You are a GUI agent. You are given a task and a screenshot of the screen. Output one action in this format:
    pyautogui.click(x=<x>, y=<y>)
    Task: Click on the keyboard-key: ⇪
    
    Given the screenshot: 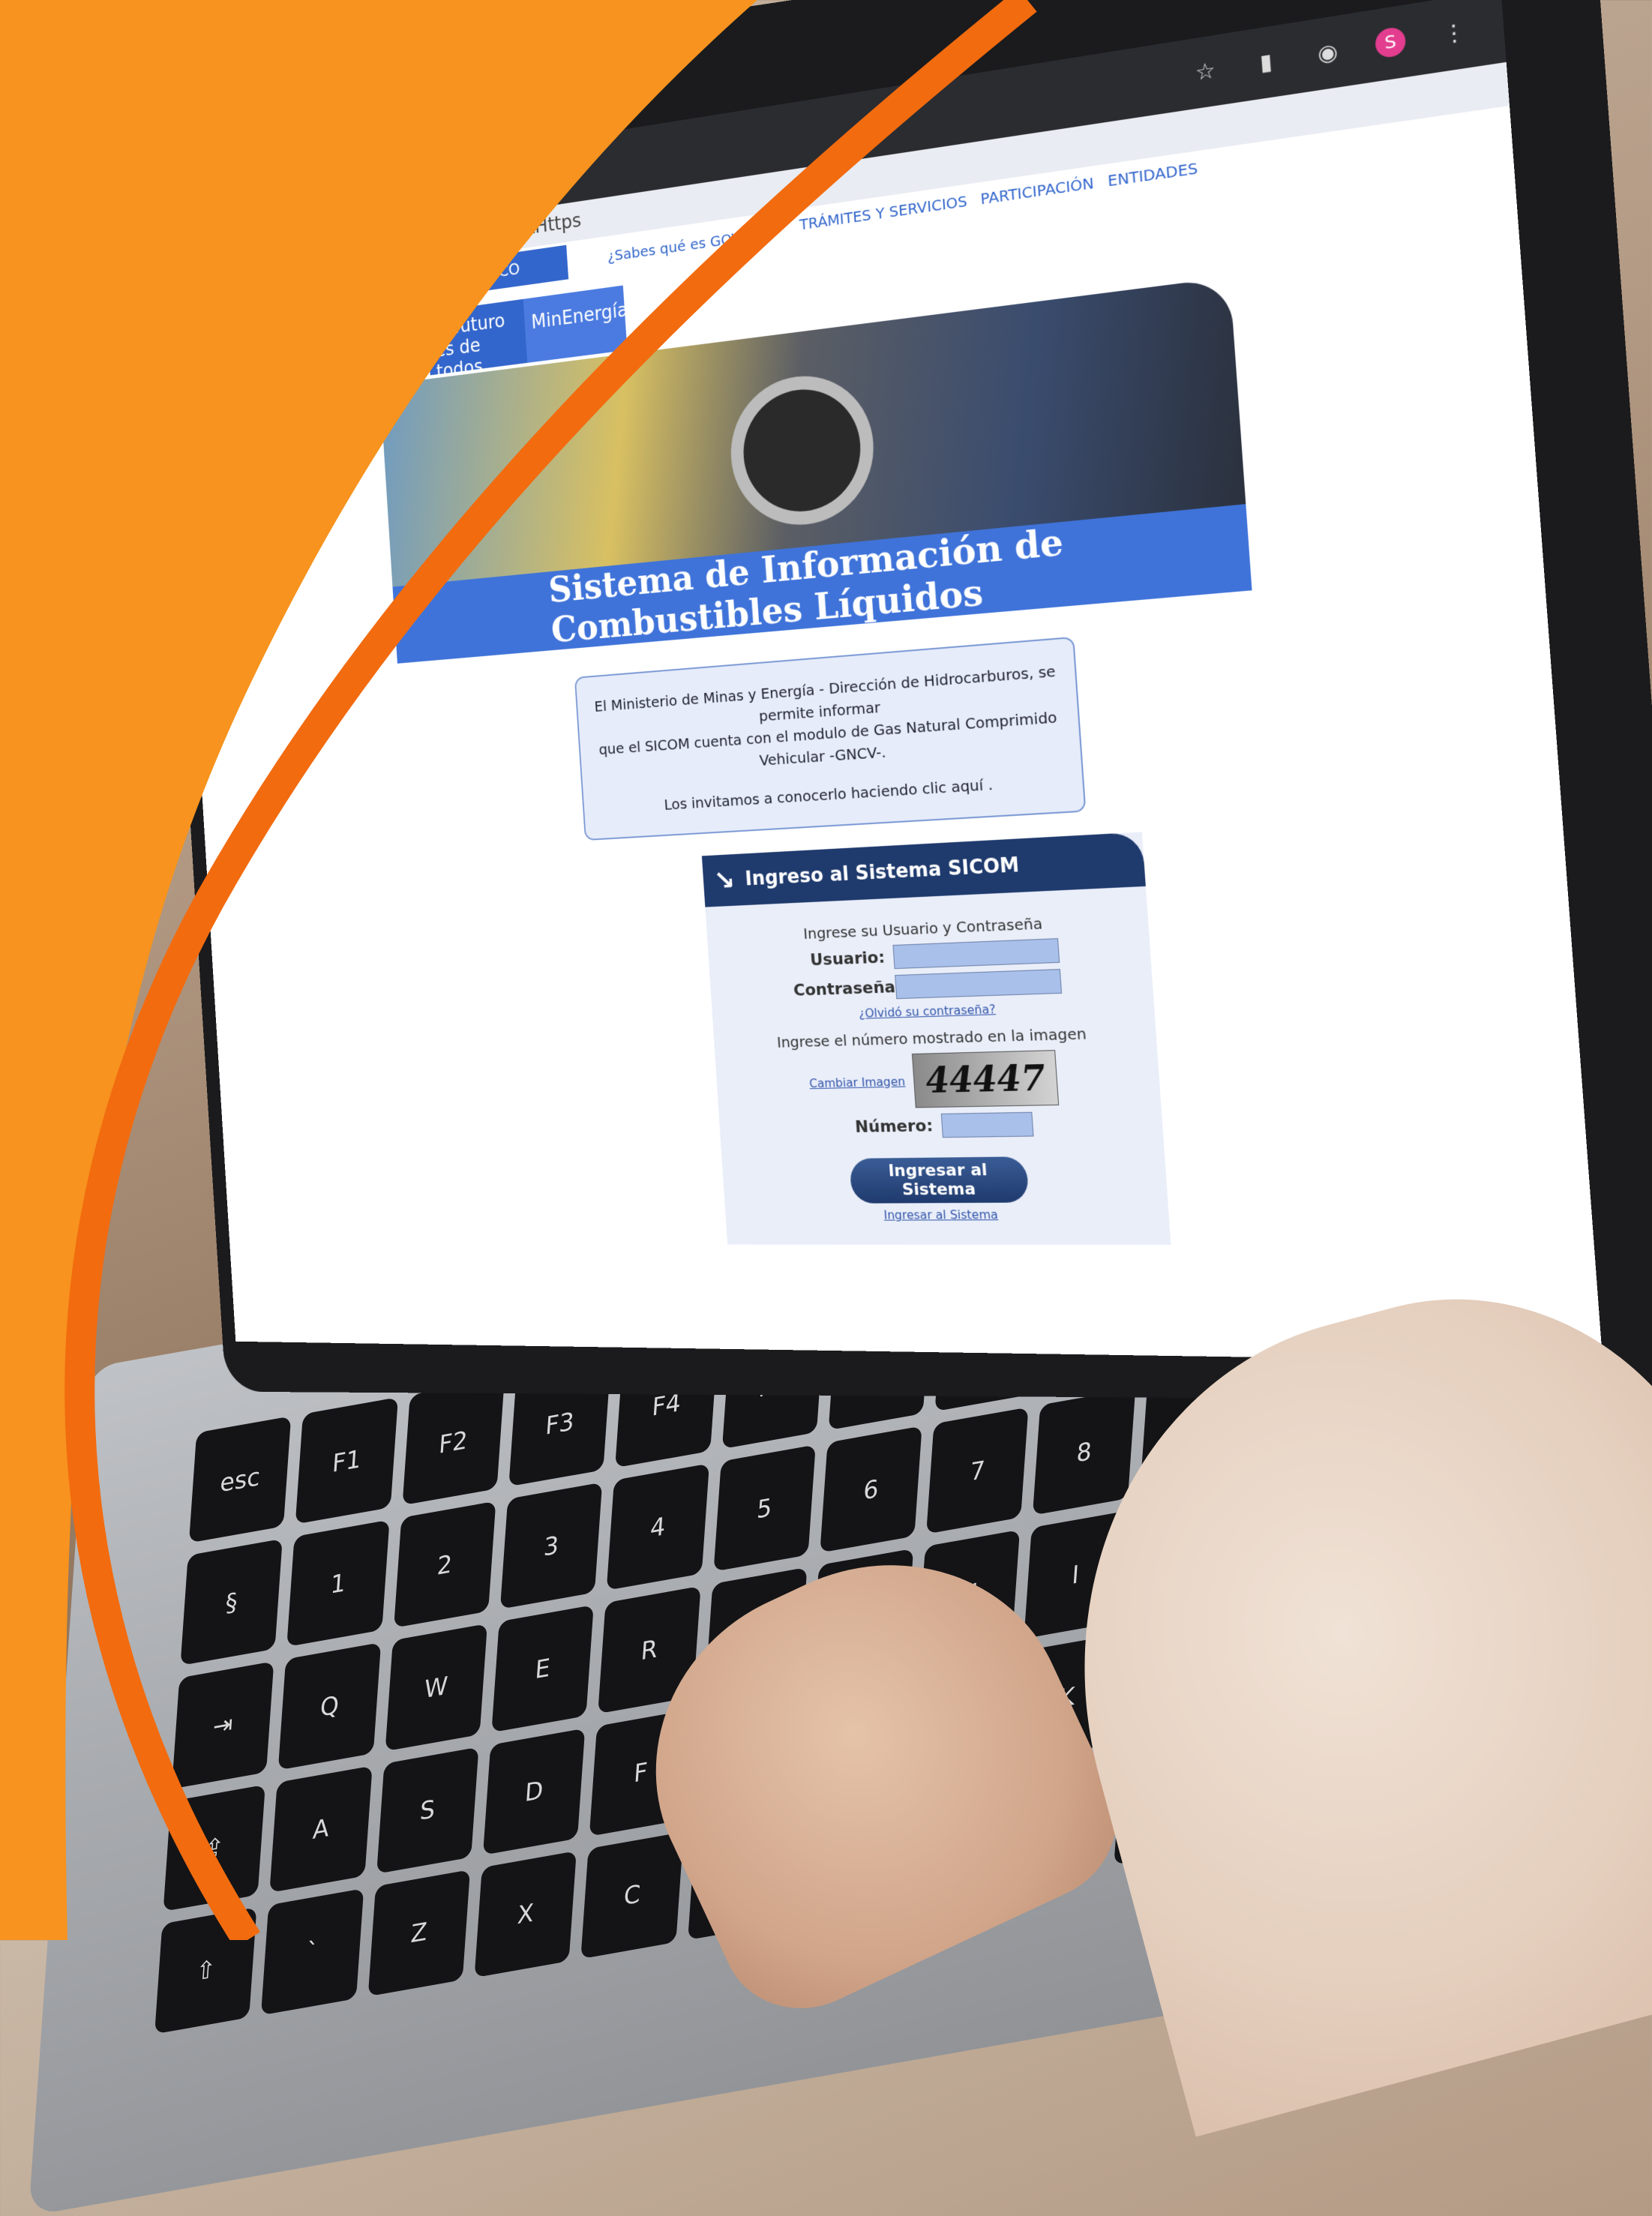 What is the action you would take?
    pyautogui.click(x=214, y=1848)
    